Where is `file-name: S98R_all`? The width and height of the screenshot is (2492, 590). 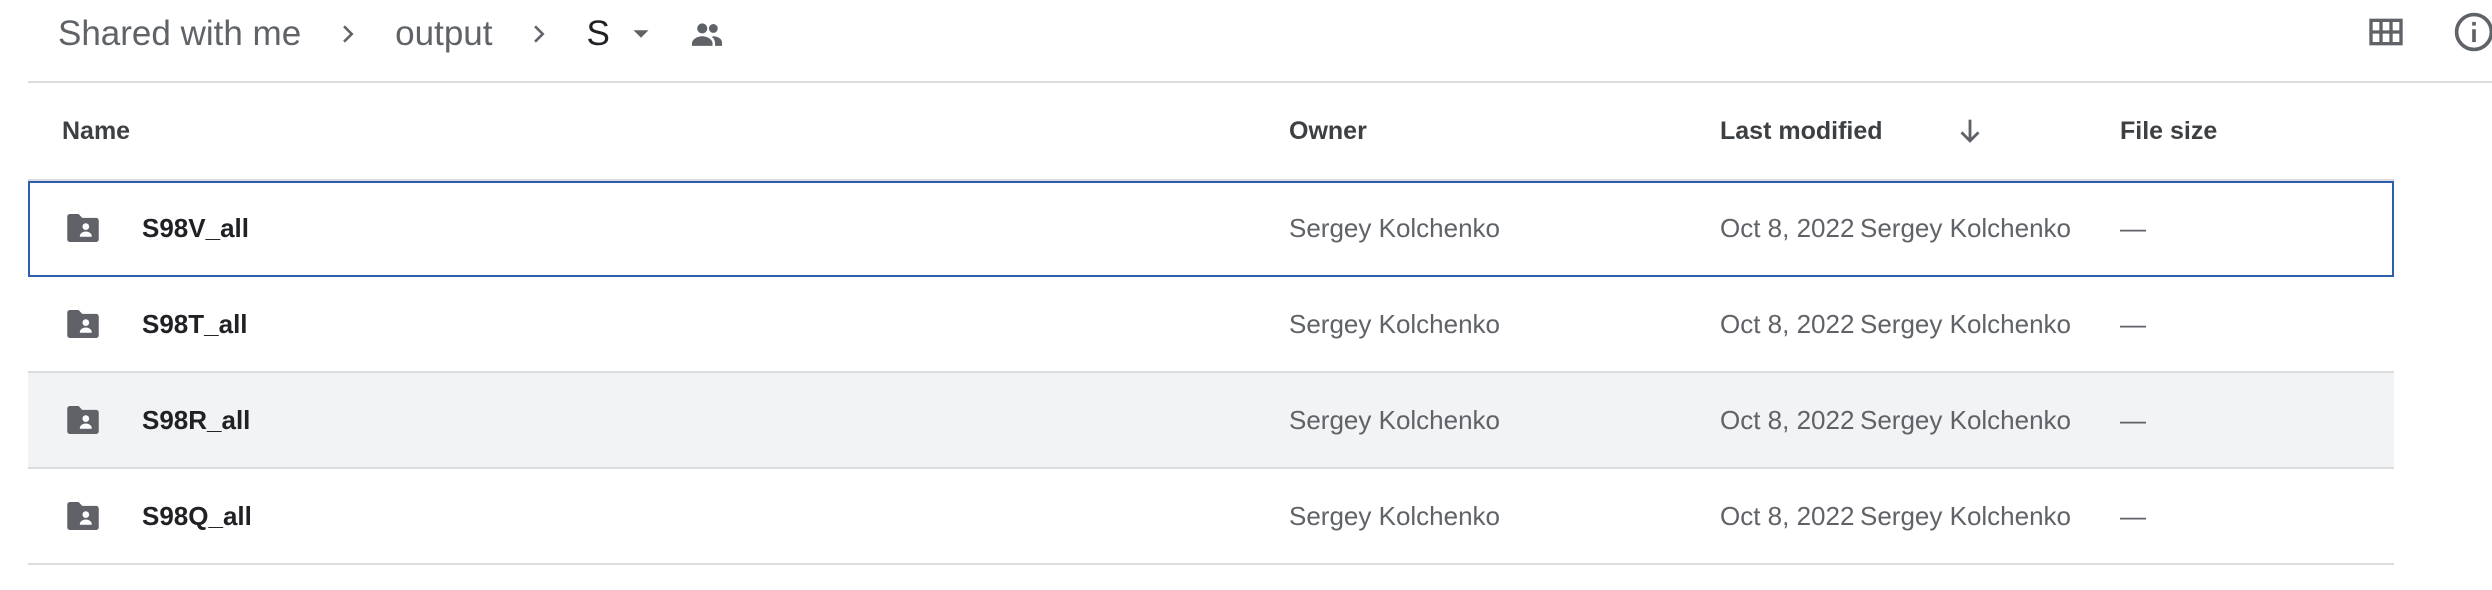 file-name: S98R_all is located at coordinates (196, 420).